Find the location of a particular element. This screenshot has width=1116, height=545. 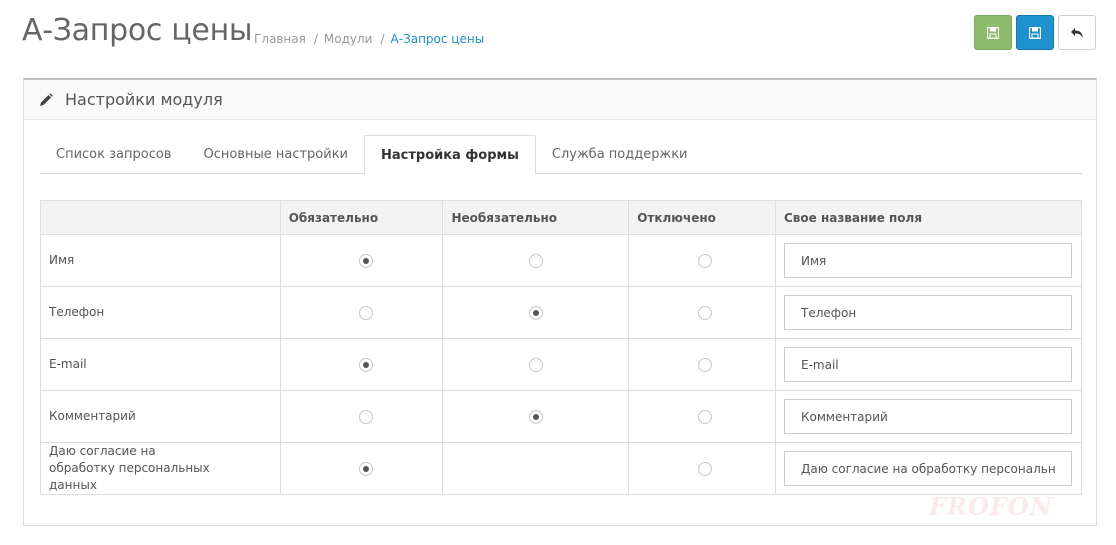

save-and-stay-button is located at coordinates (993, 32).